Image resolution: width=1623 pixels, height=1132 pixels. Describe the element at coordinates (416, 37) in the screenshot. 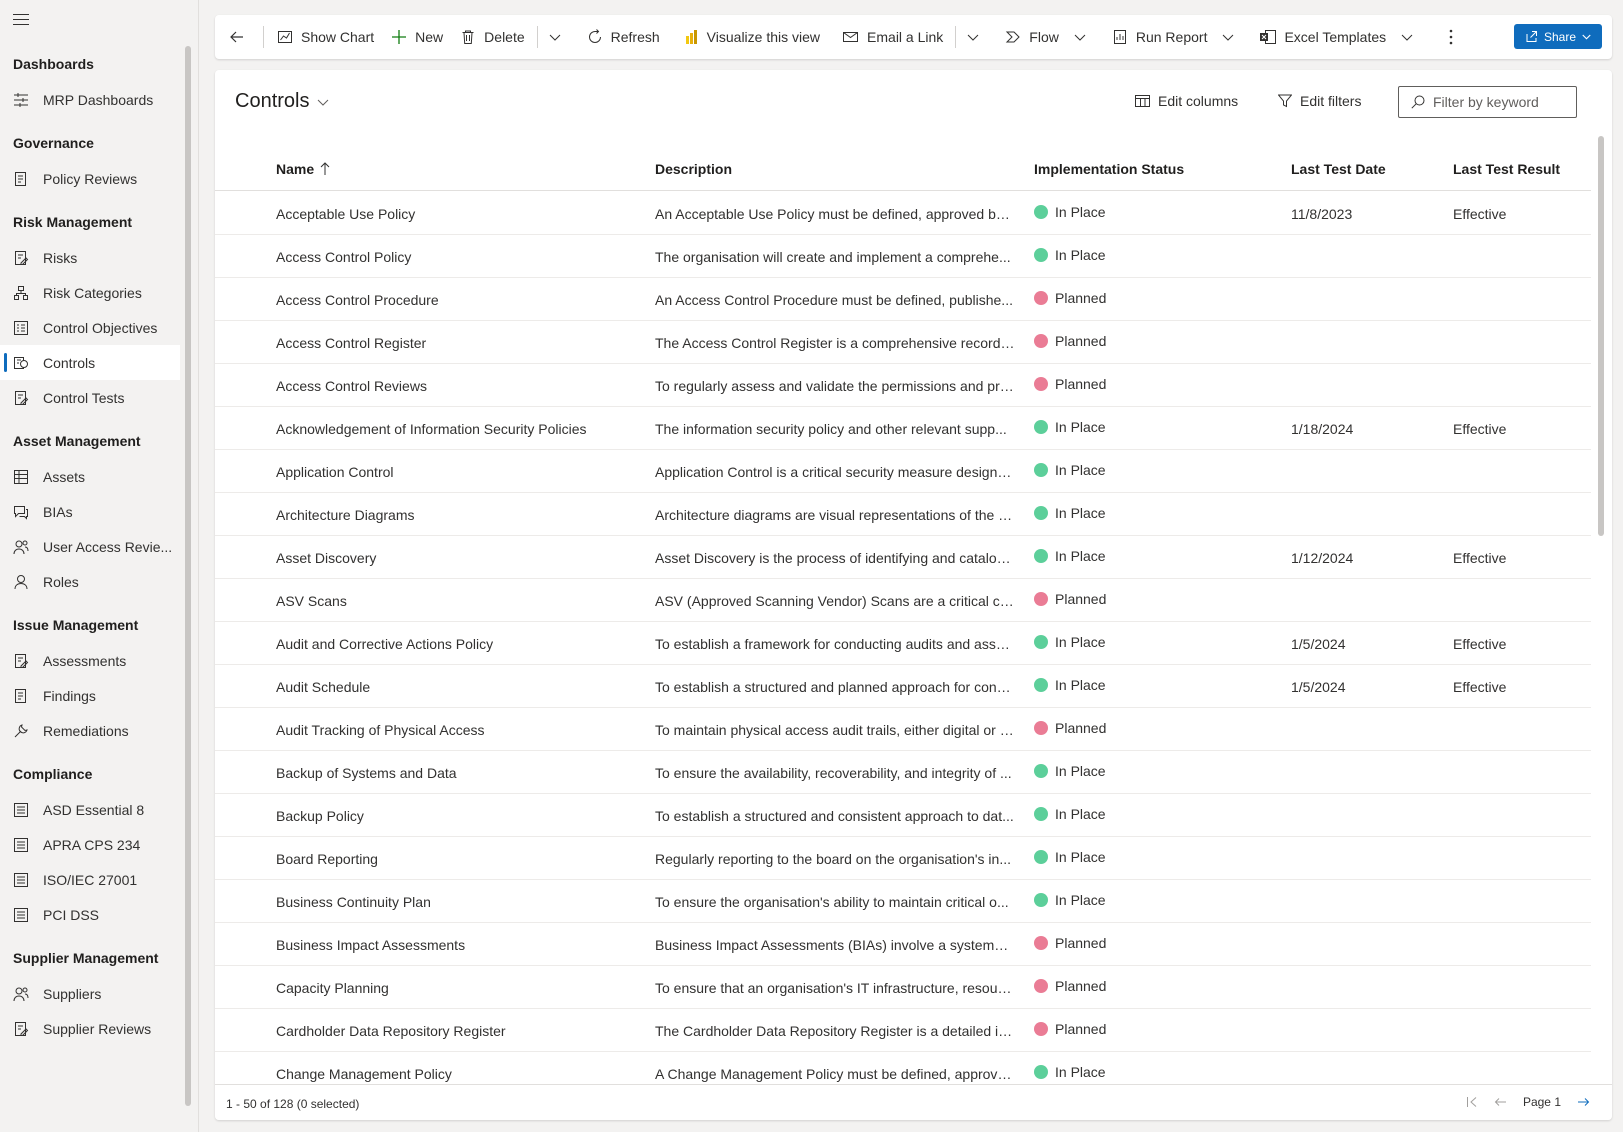

I see `new-button: New` at that location.